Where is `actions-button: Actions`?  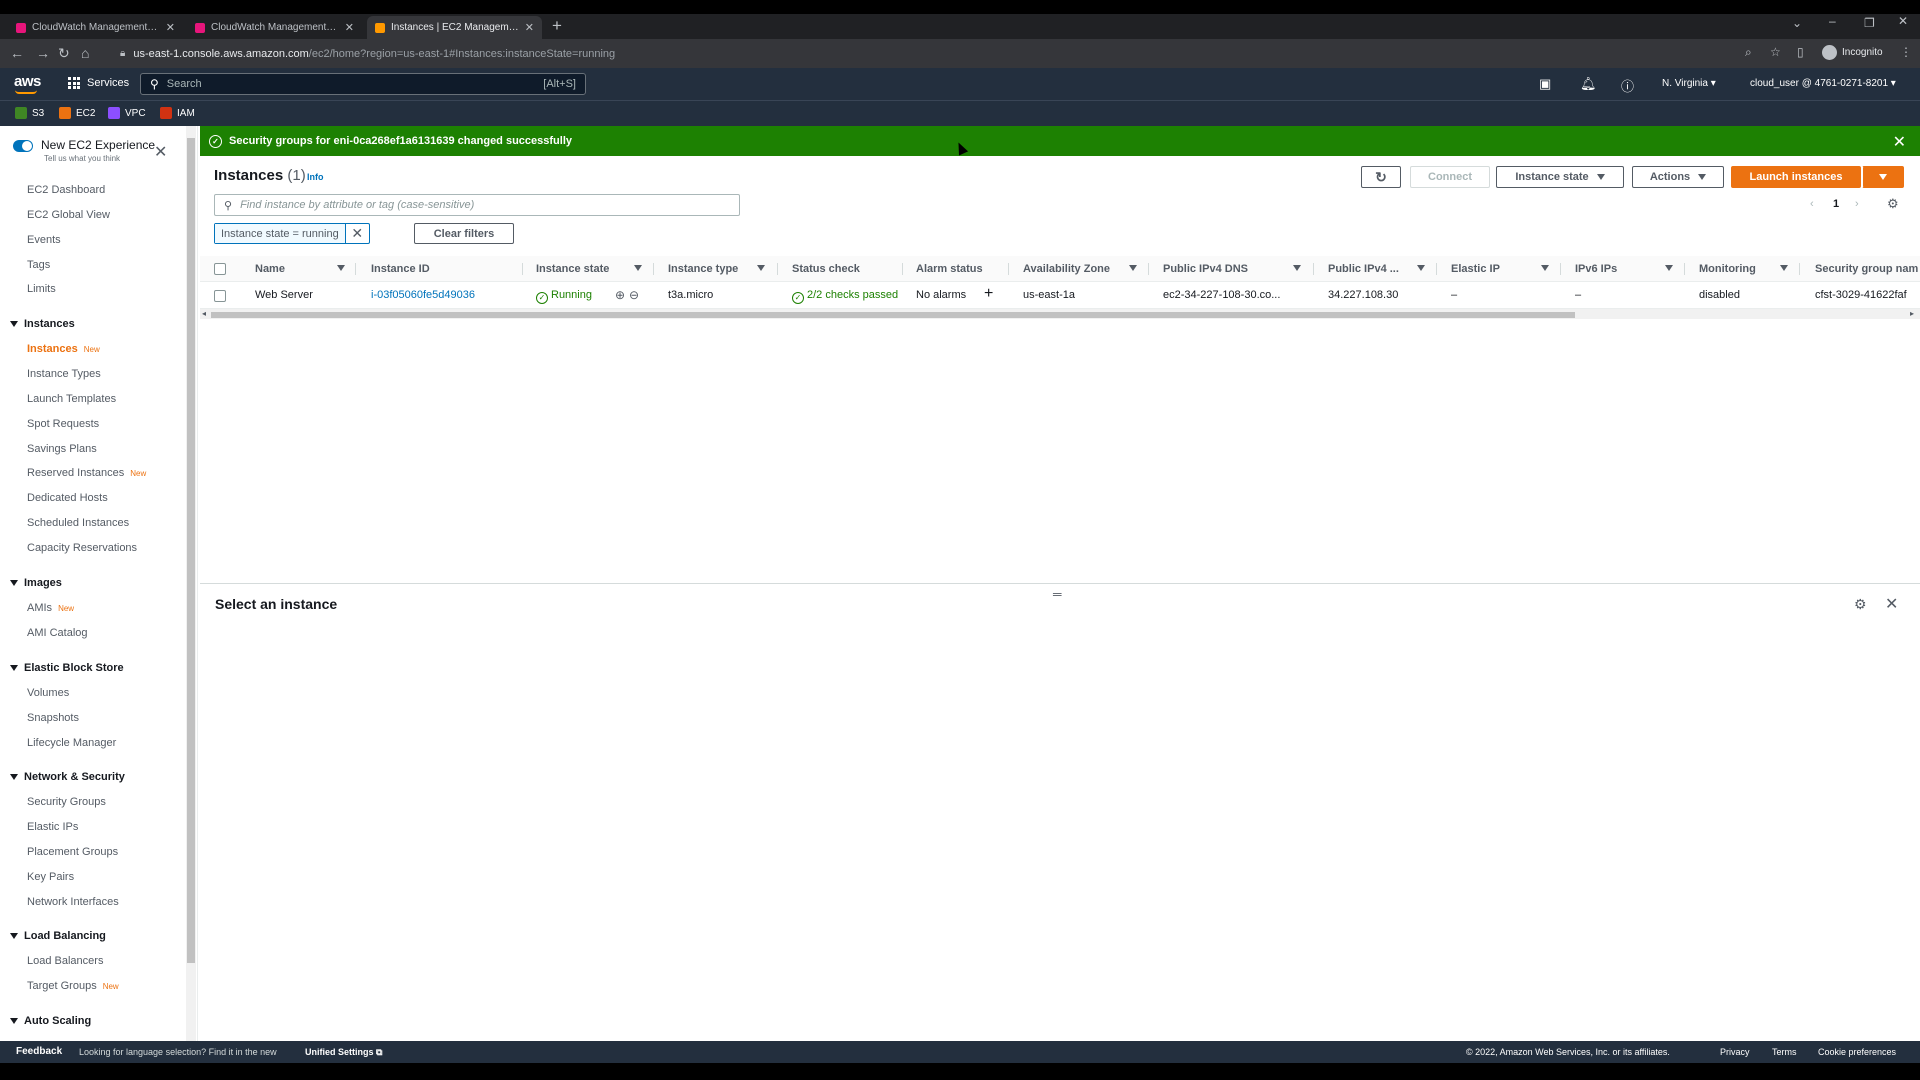 actions-button: Actions is located at coordinates (1678, 177).